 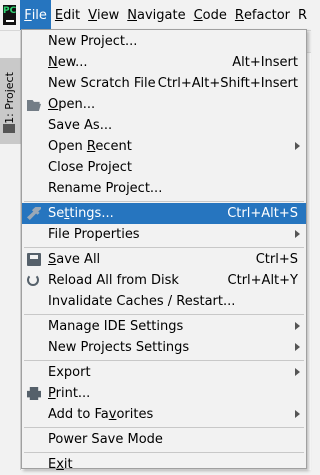 What do you see at coordinates (34, 105) in the screenshot?
I see `folder-open-icon` at bounding box center [34, 105].